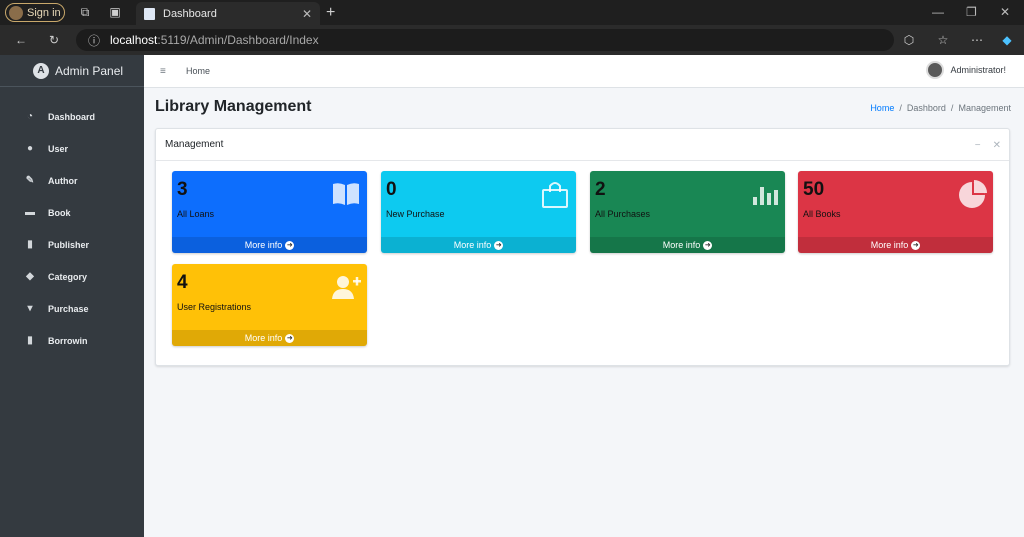  What do you see at coordinates (68, 277) in the screenshot?
I see `sidebar-item-label: Category` at bounding box center [68, 277].